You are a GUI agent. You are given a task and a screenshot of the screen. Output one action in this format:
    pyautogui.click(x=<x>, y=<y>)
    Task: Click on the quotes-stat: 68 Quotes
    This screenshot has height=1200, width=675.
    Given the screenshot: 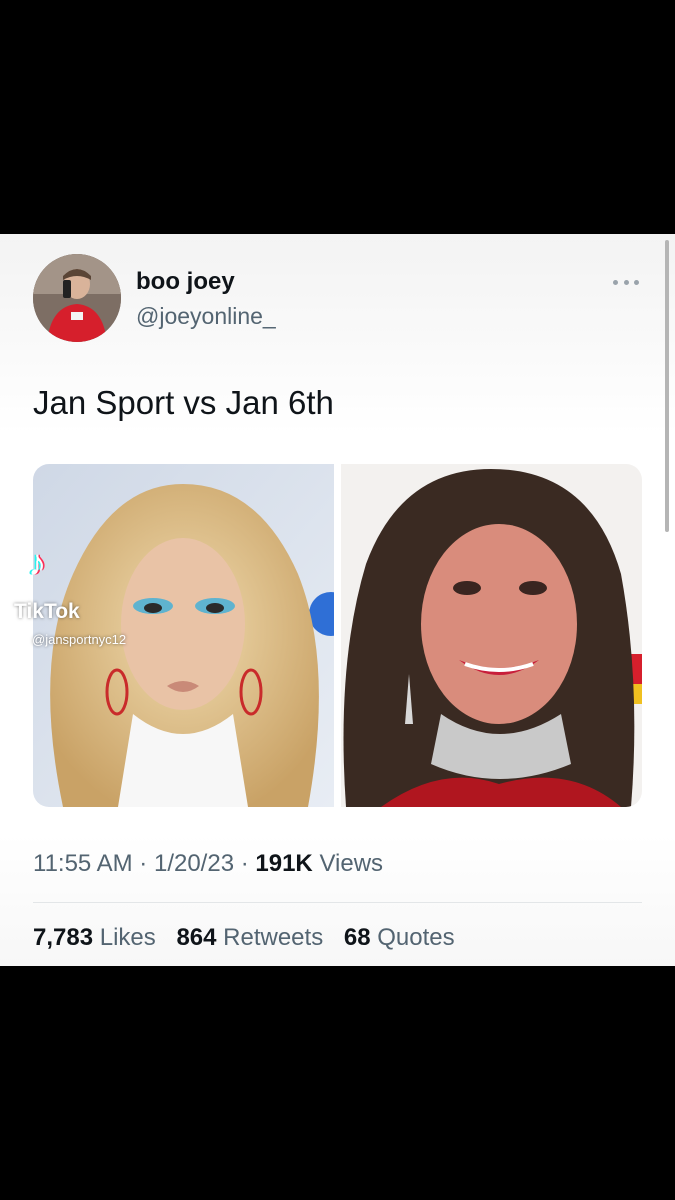 What is the action you would take?
    pyautogui.click(x=399, y=937)
    